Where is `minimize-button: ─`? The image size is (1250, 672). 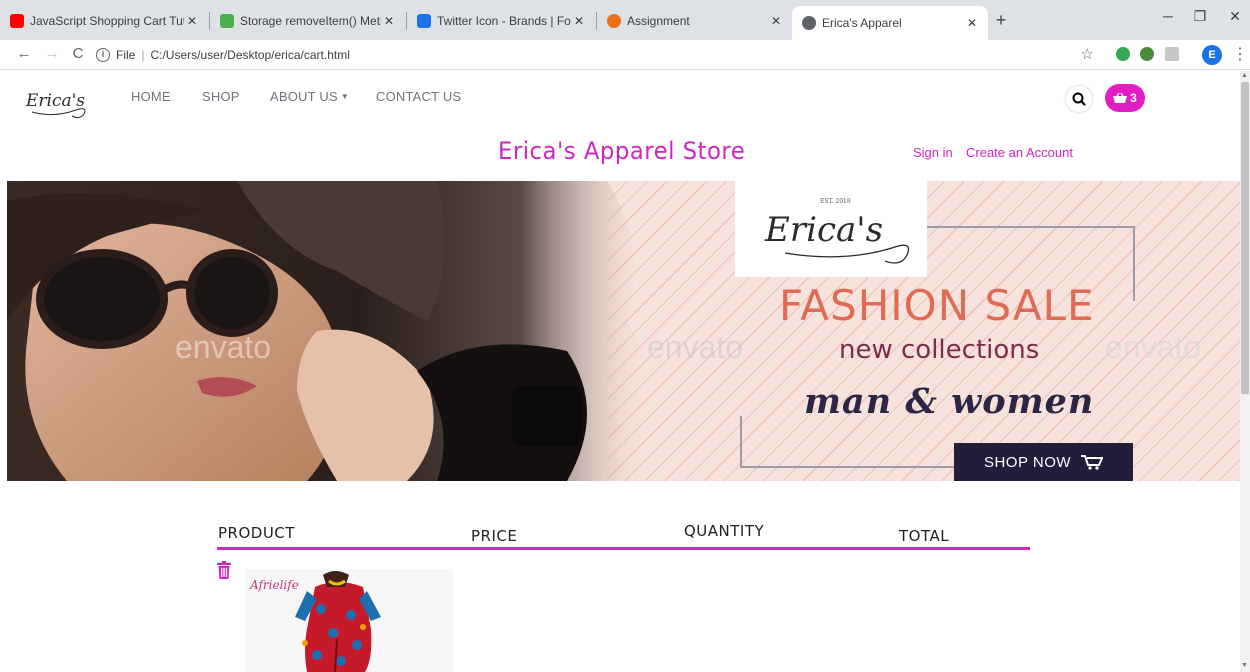
minimize-button: ─ is located at coordinates (1168, 16).